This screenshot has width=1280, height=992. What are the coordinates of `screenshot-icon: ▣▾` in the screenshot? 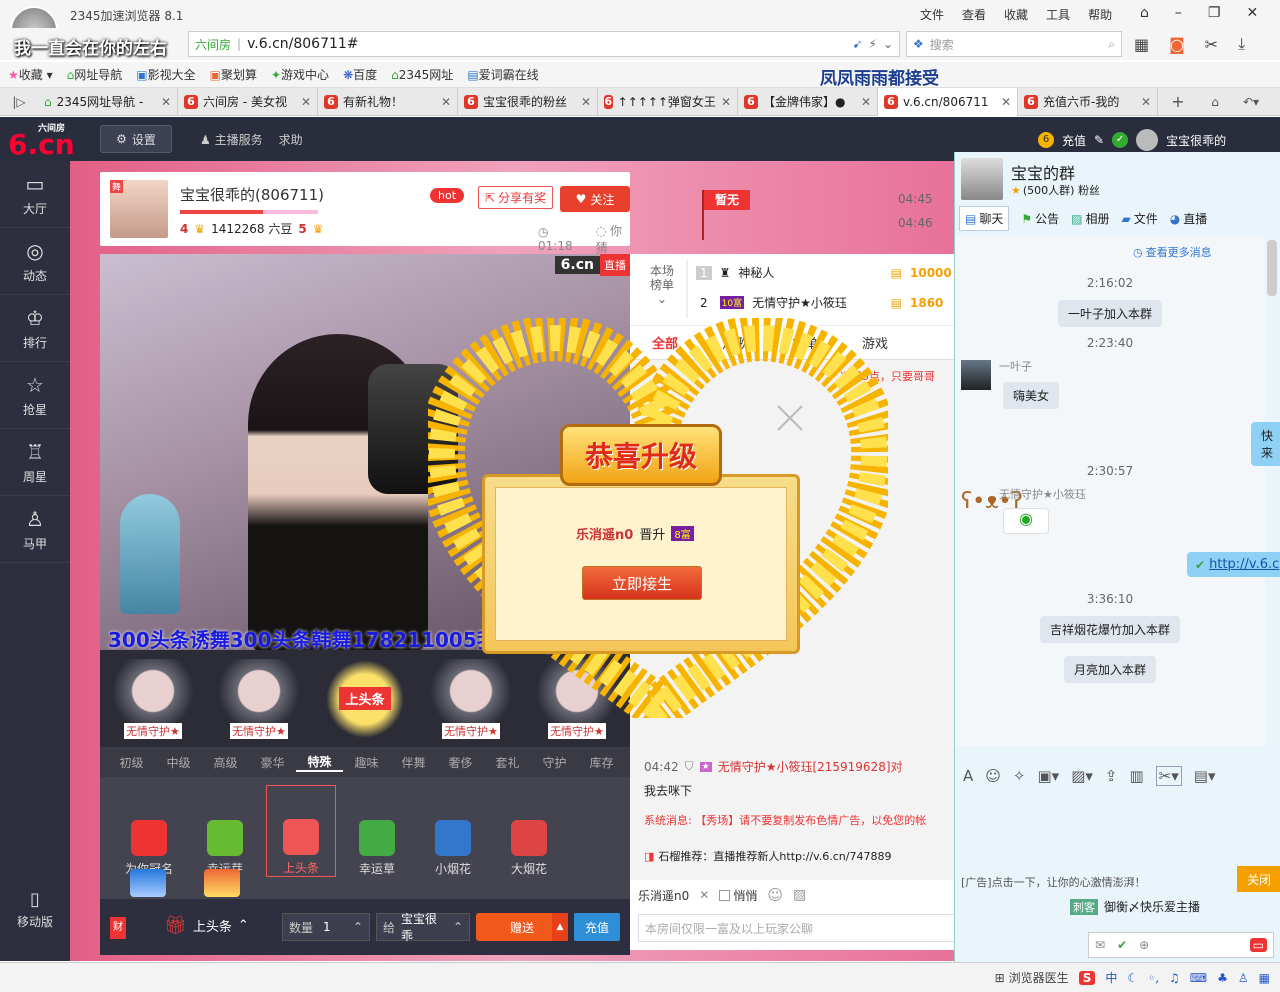 It's located at (1048, 776).